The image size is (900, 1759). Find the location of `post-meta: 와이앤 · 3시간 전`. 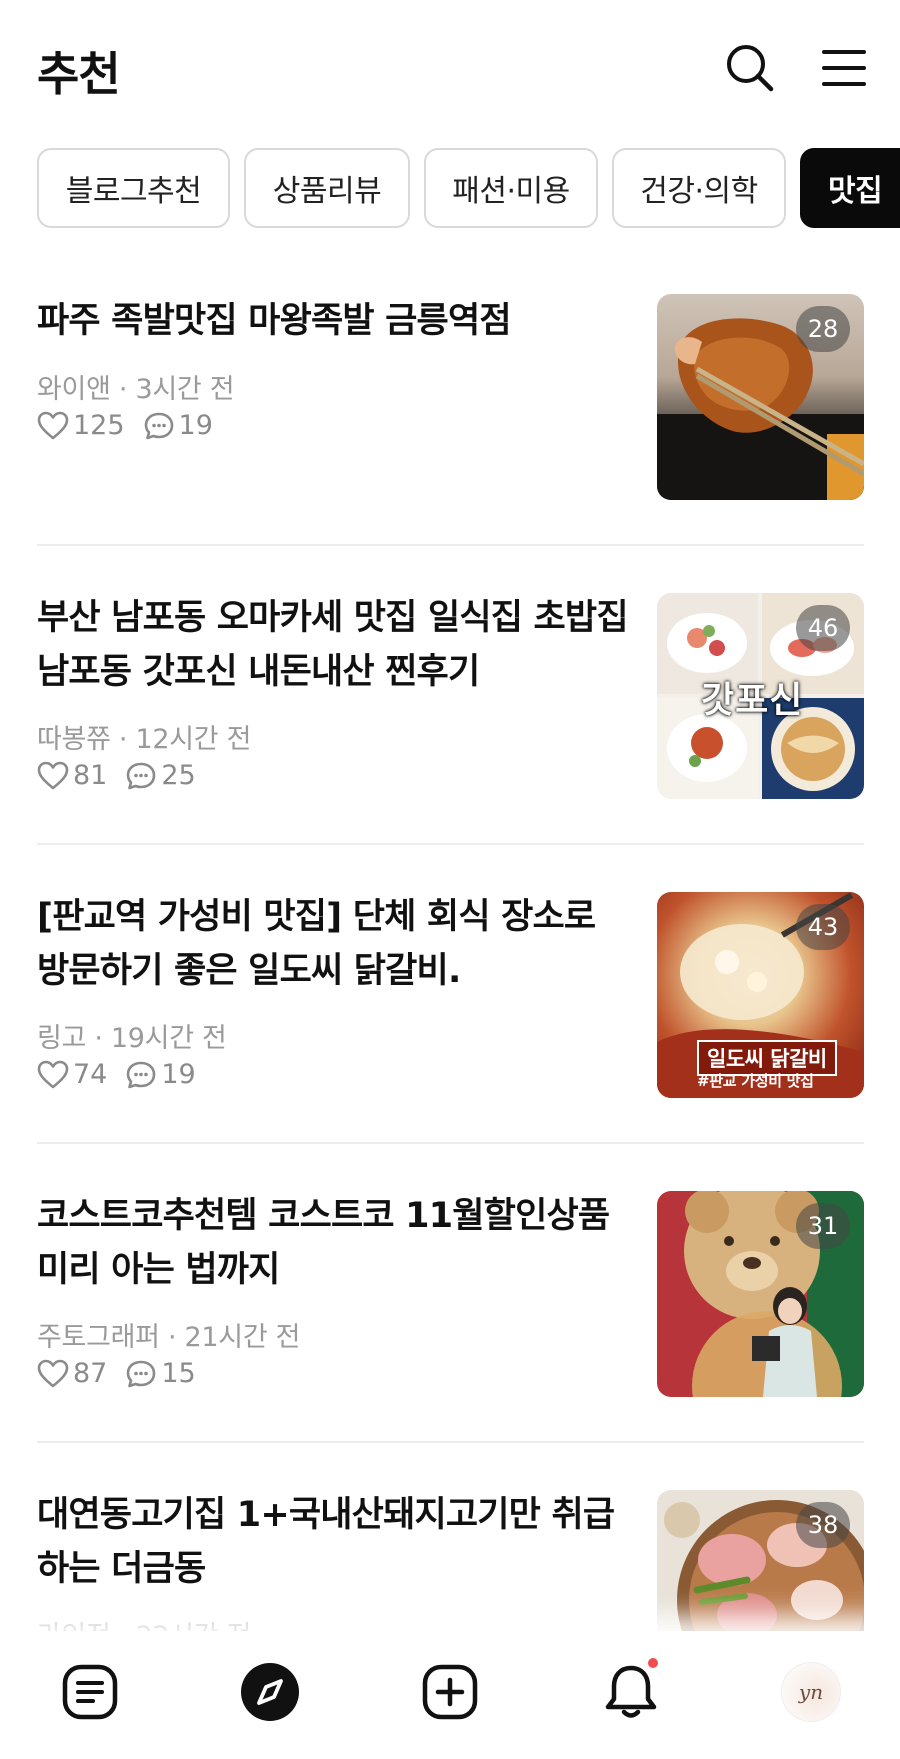

post-meta: 와이앤 · 3시간 전 is located at coordinates (136, 389).